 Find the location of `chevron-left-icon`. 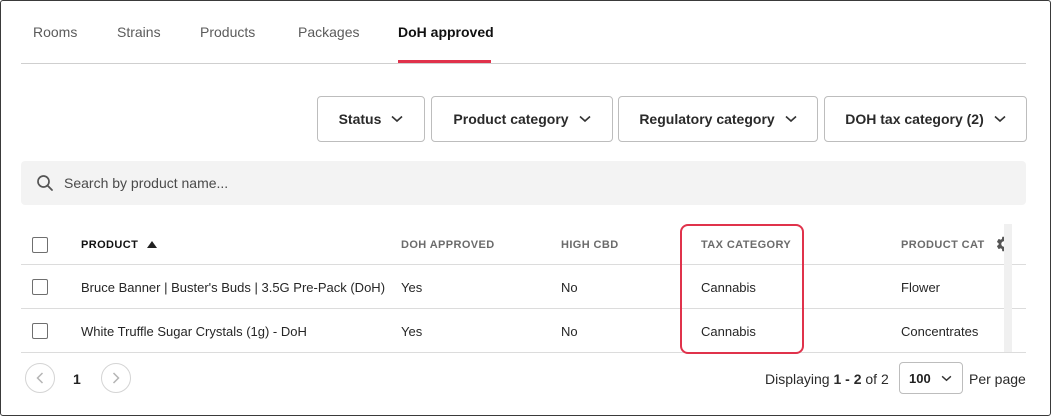

chevron-left-icon is located at coordinates (40, 378).